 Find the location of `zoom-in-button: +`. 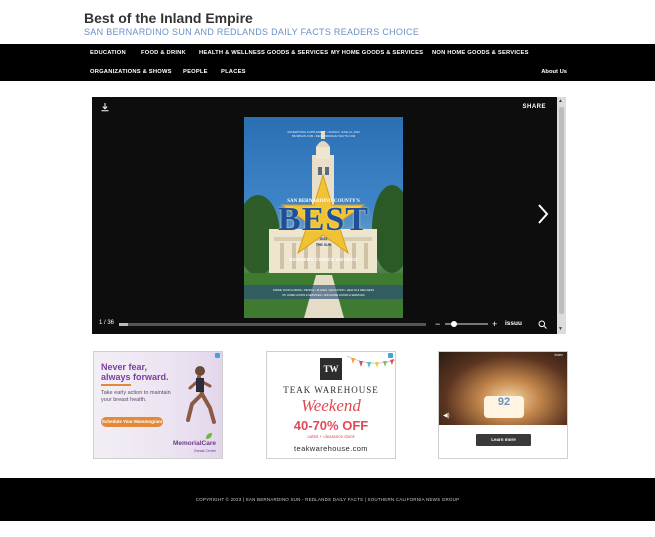

zoom-in-button: + is located at coordinates (494, 324).